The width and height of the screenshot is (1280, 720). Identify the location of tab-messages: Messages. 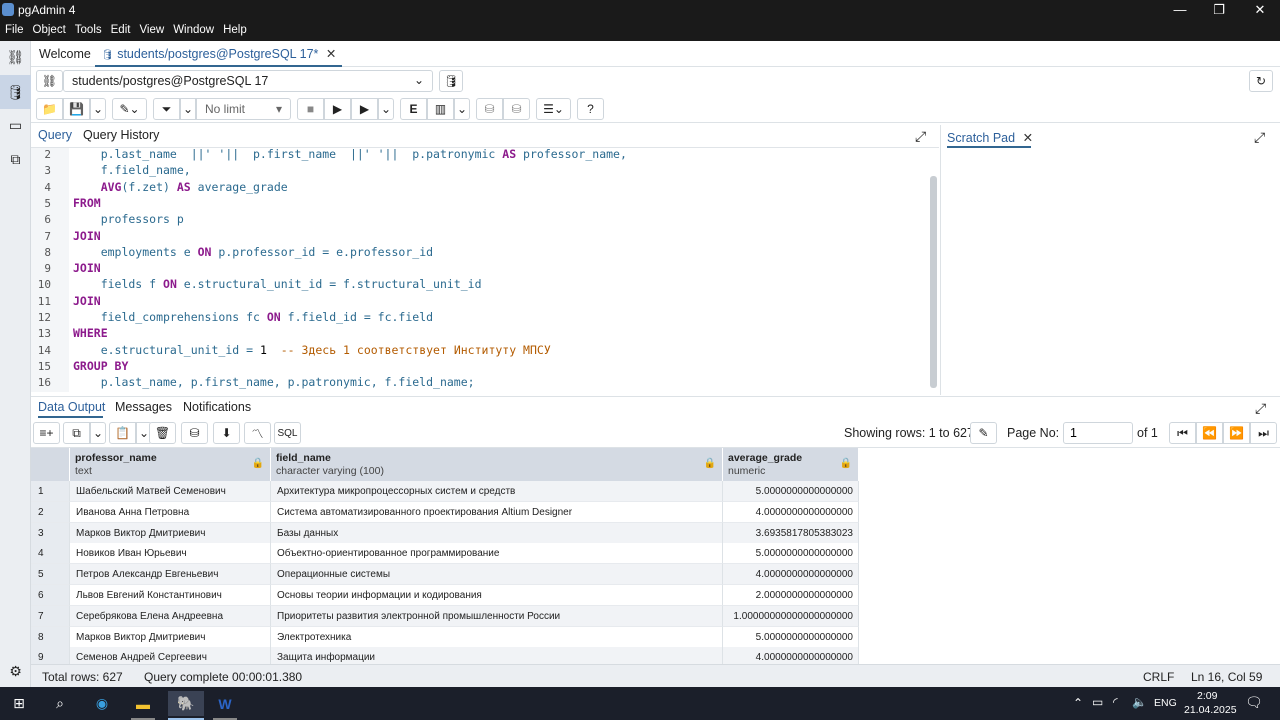
(143, 407).